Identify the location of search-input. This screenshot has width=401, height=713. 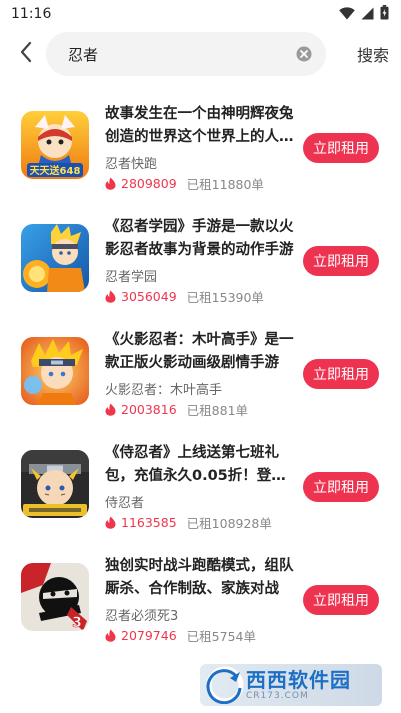
(182, 54).